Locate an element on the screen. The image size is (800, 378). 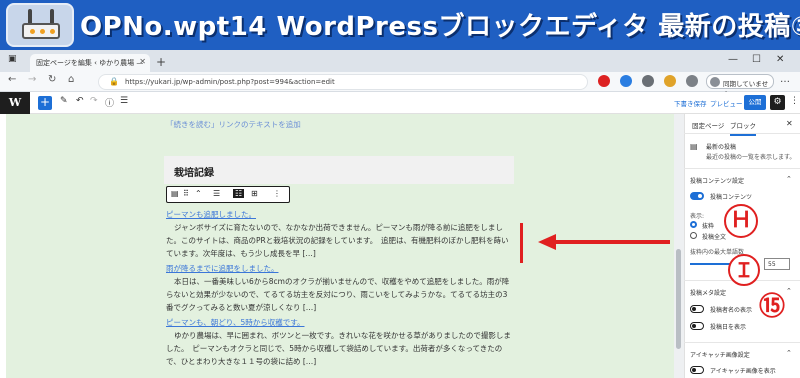
heading-block: 栽培記録 is located at coordinates (339, 170).